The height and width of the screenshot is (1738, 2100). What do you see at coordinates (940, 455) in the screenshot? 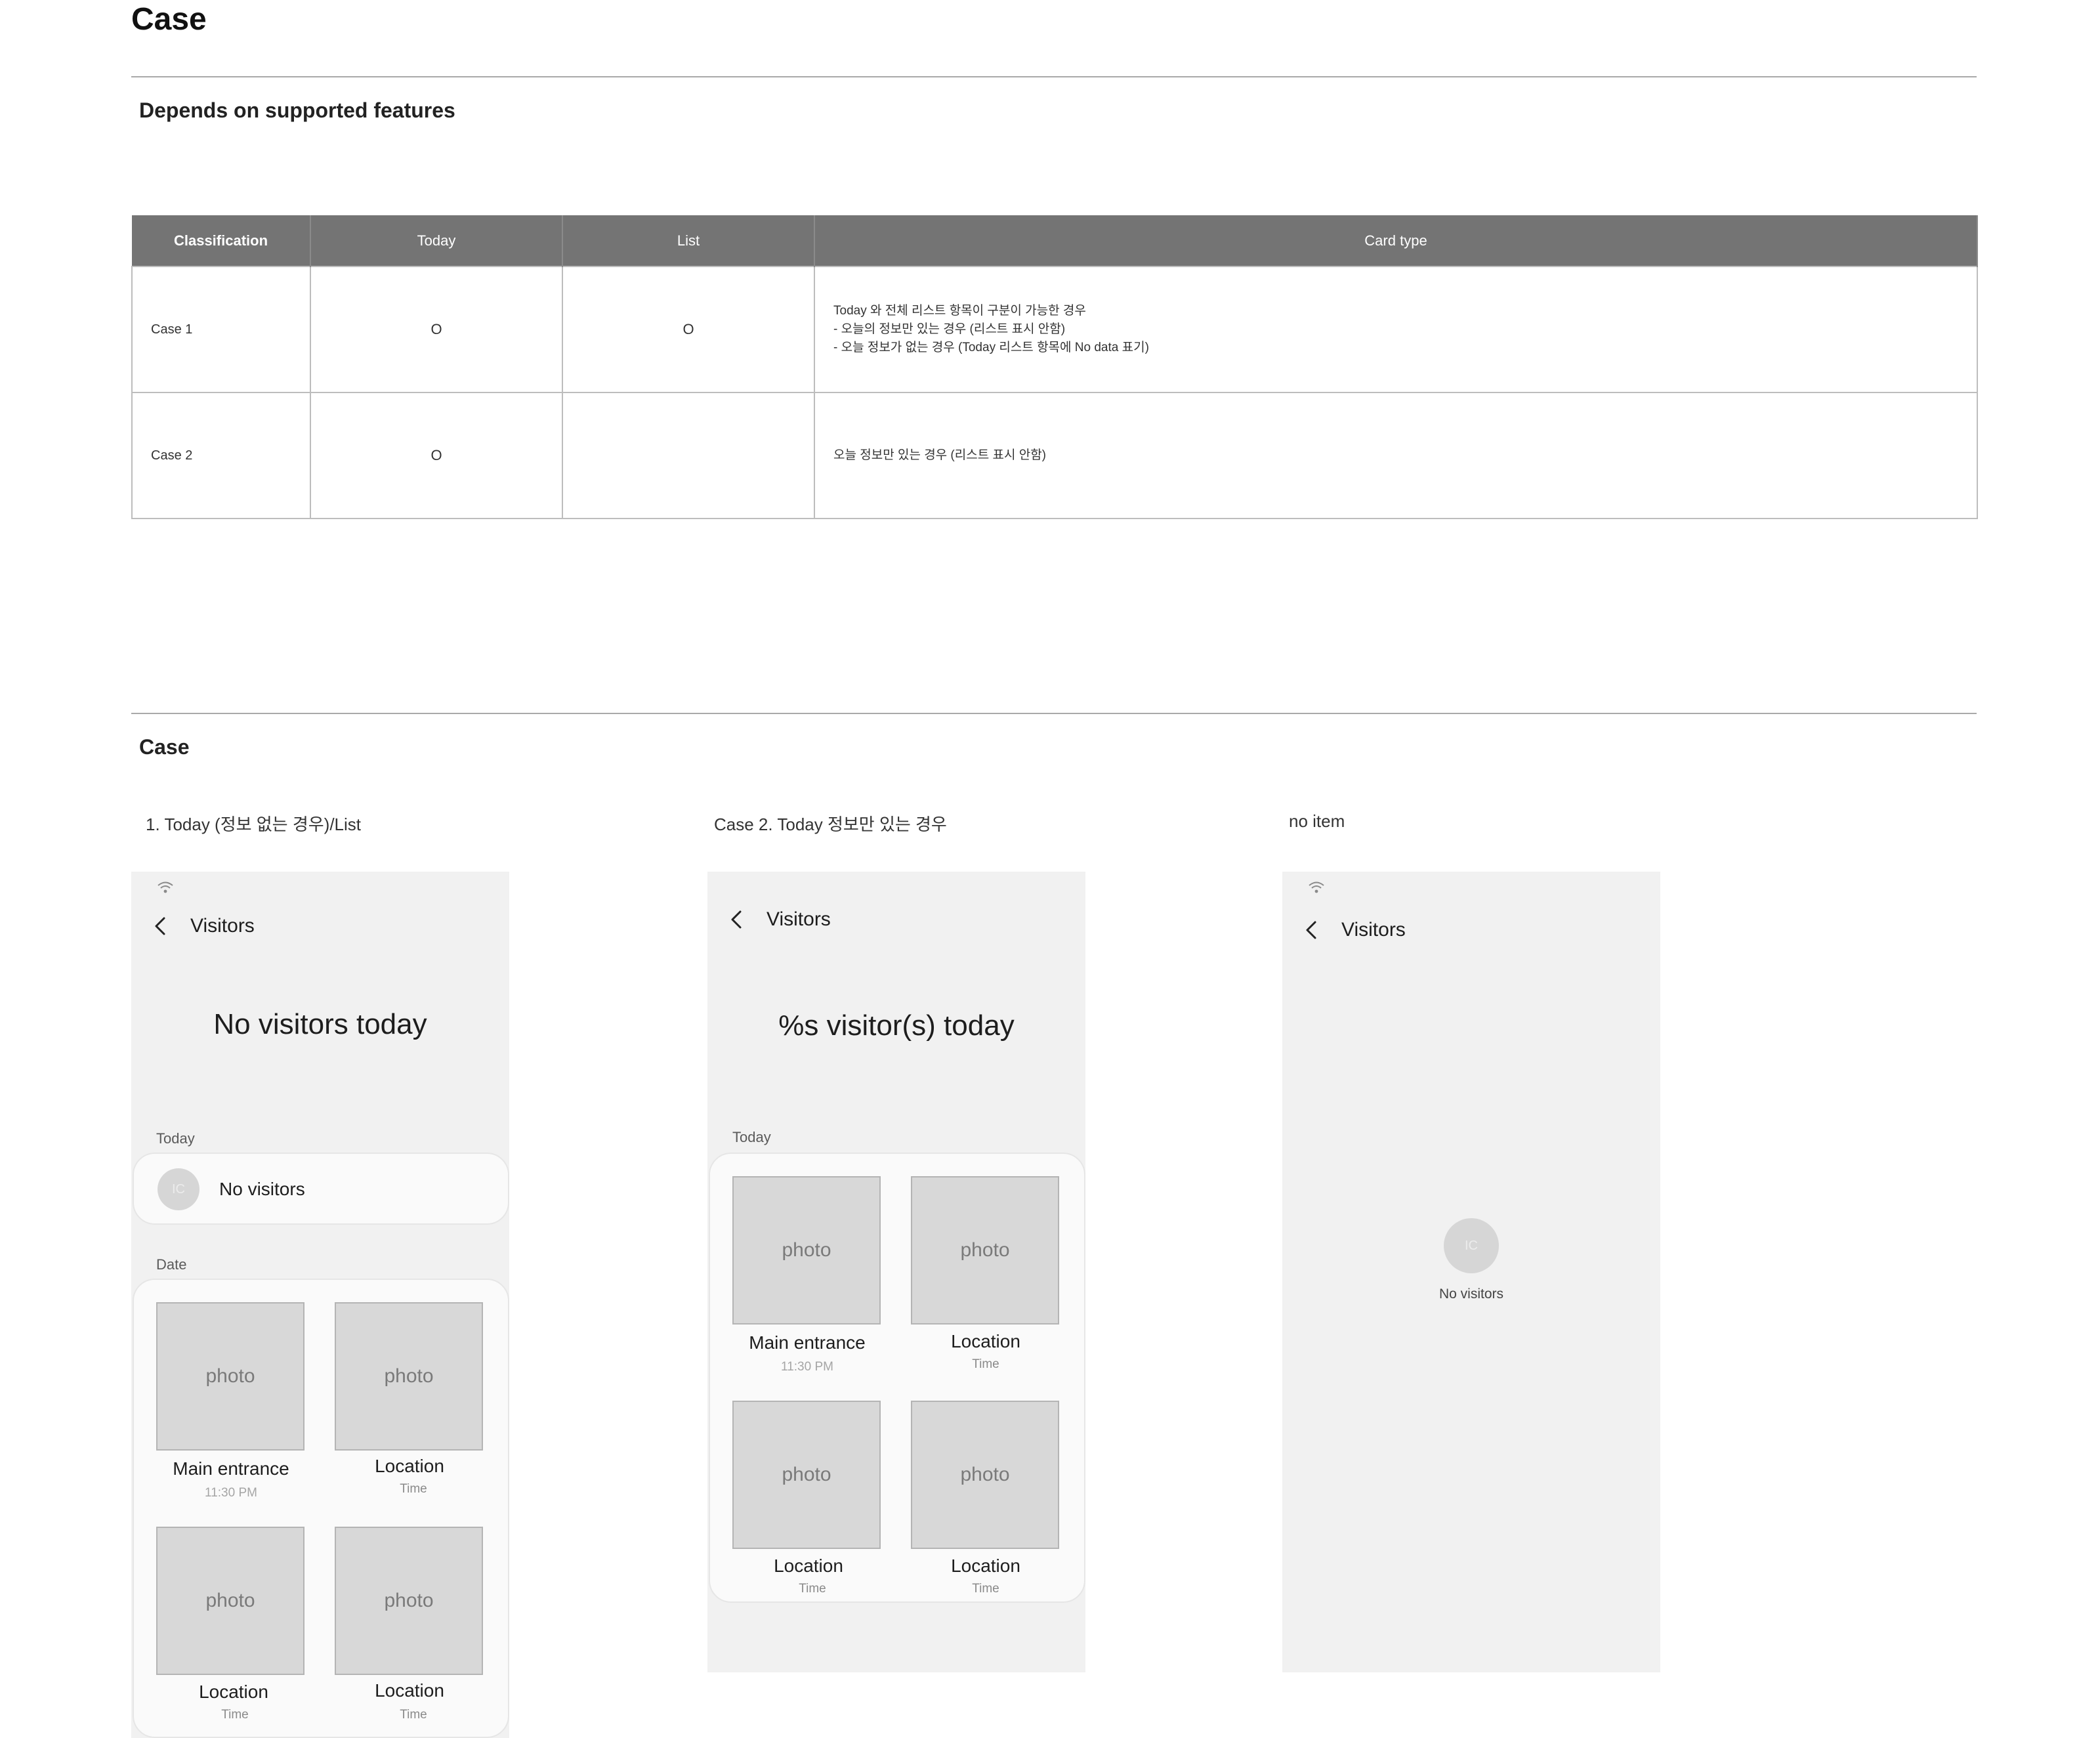
I see `card-type-line: 오늘 정보만 있는 경우 (리스트 표시 안함)` at bounding box center [940, 455].